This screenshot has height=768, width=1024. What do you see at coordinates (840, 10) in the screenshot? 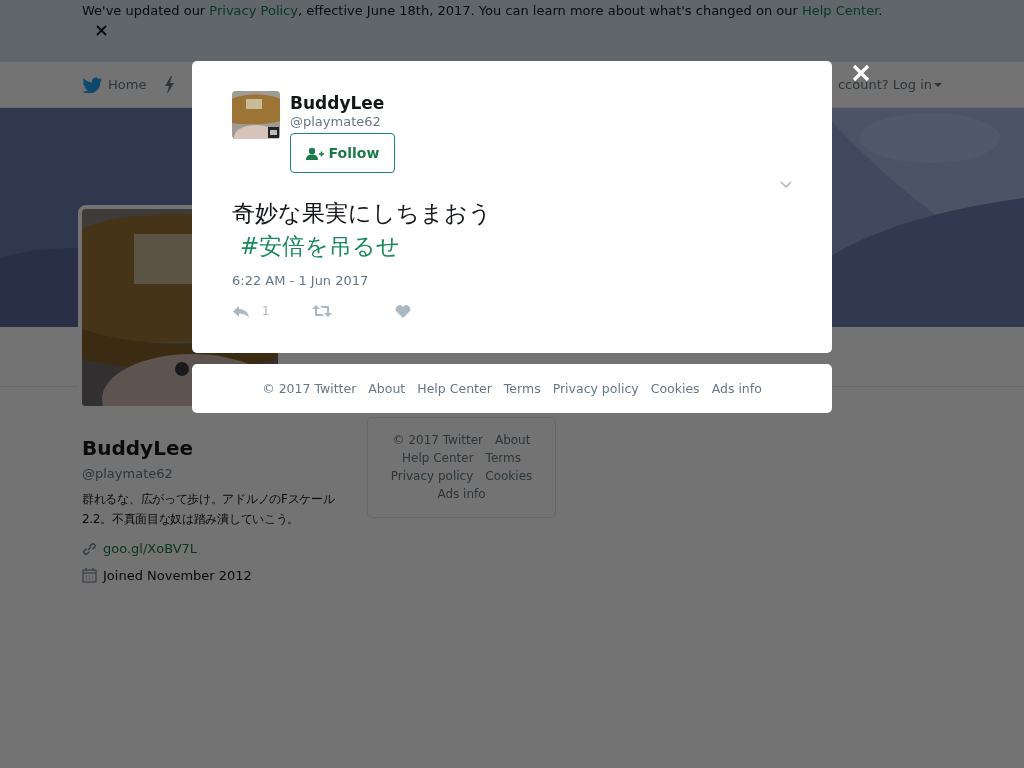
I see `banner-link: Help Center` at bounding box center [840, 10].